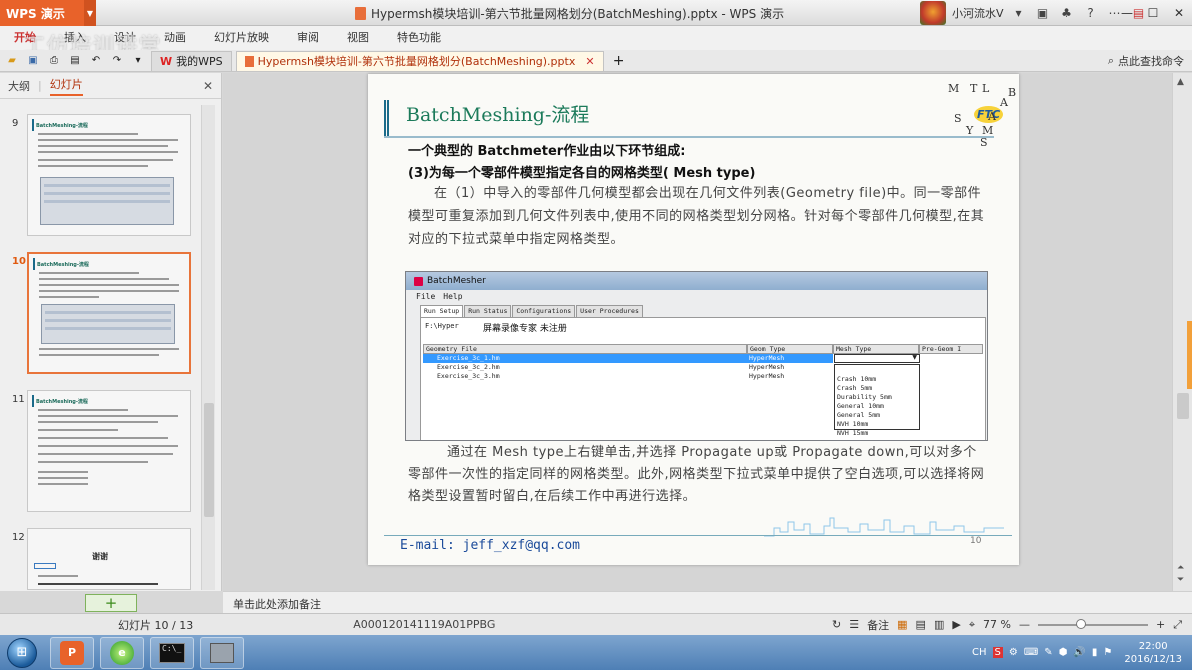 This screenshot has width=1192, height=670. Describe the element at coordinates (54, 61) in the screenshot. I see `print-icon: ⎙` at that location.